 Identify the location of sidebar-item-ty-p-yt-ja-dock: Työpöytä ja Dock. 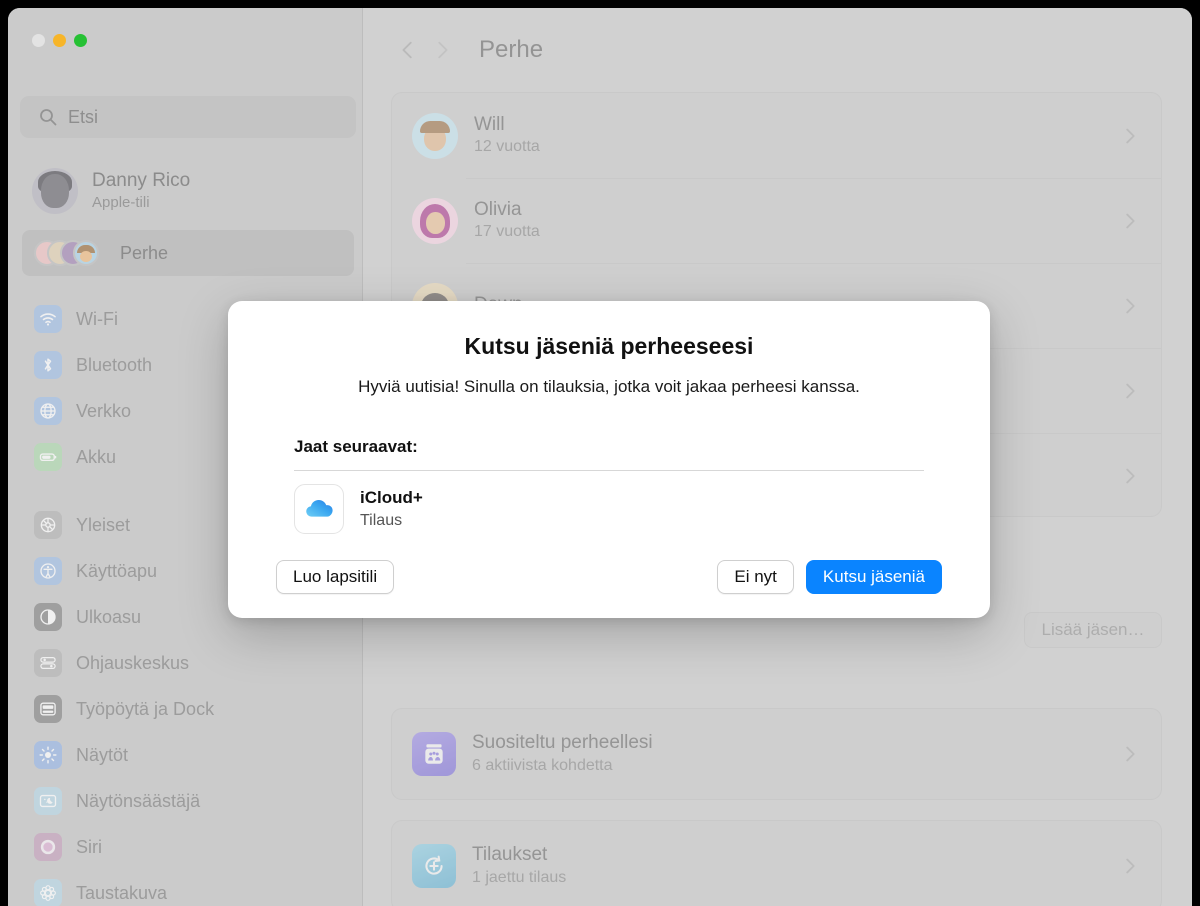
(188, 709).